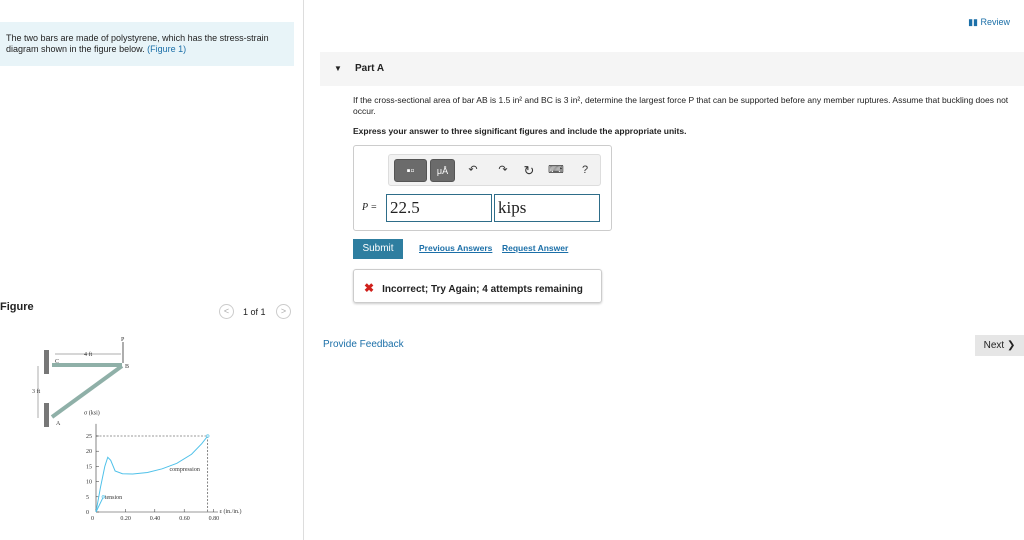  Describe the element at coordinates (442, 170) in the screenshot. I see `units-button: μÅ` at that location.